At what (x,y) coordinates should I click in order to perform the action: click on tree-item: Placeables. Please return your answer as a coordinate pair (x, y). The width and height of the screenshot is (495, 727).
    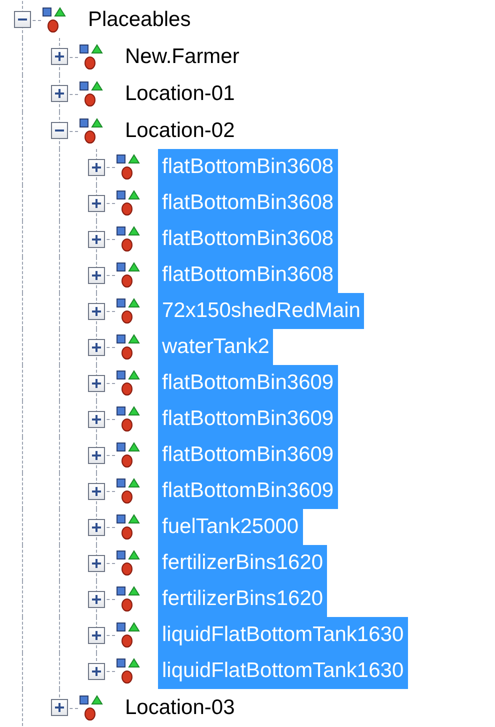
    Looking at the image, I should click on (139, 19).